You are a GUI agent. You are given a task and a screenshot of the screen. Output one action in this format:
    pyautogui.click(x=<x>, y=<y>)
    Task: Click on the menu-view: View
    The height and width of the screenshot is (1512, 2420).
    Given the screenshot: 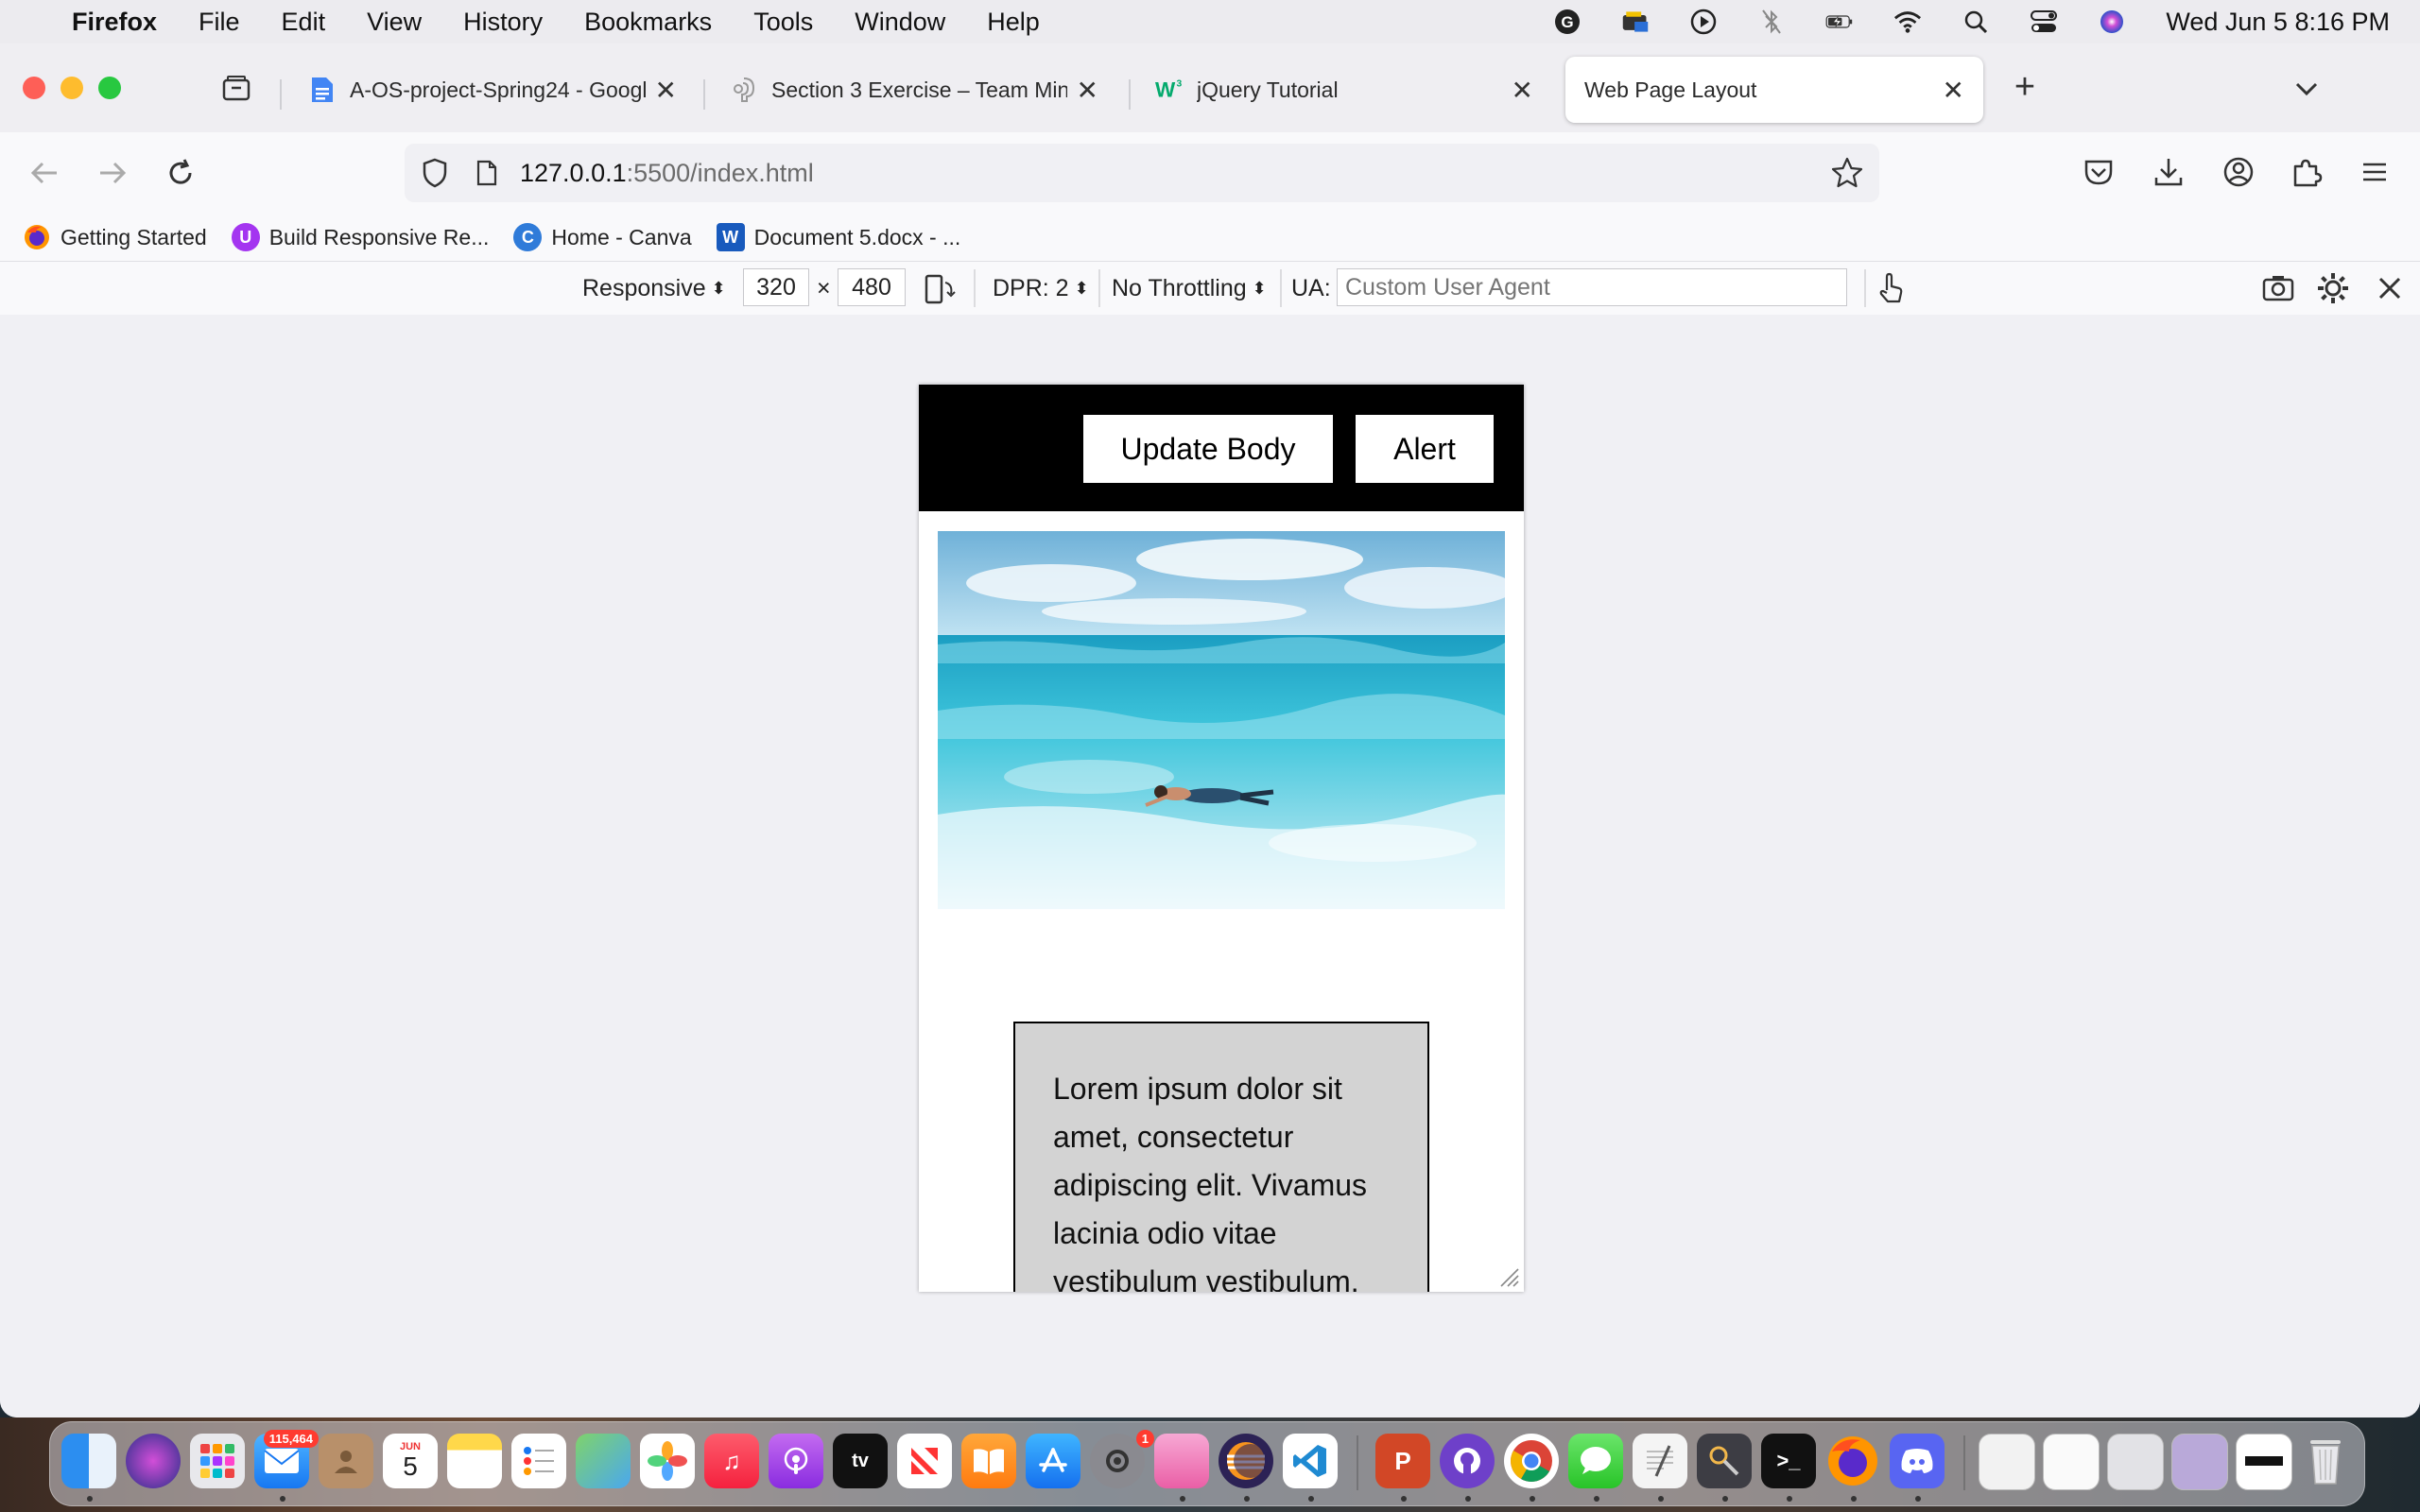 What is the action you would take?
    pyautogui.click(x=394, y=22)
    